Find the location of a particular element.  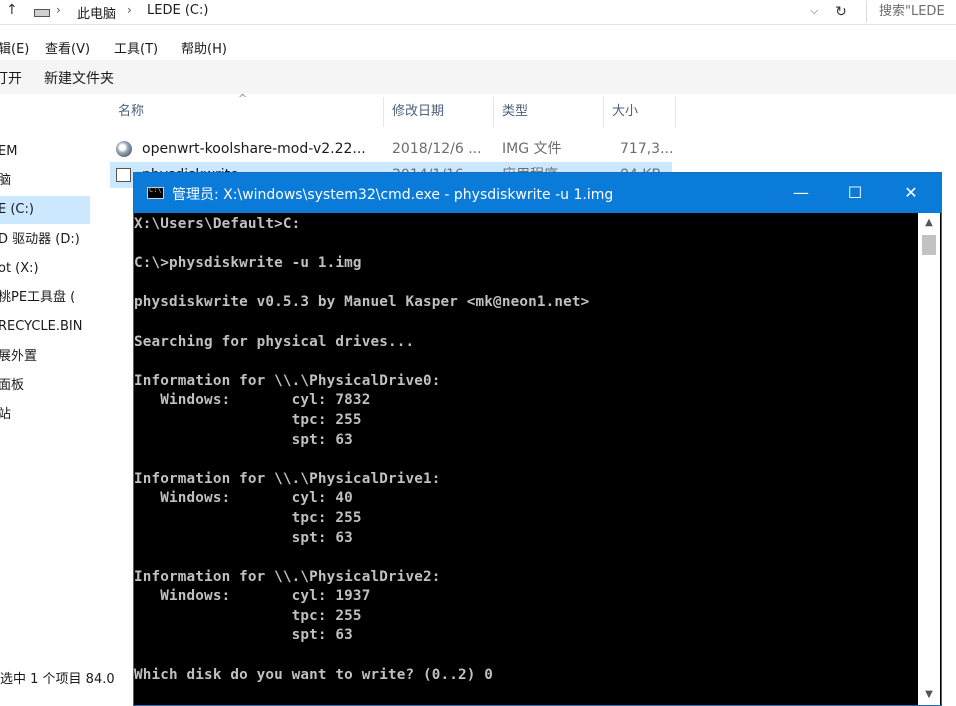

console-line: X:\Users\Default>C: is located at coordinates (217, 224).